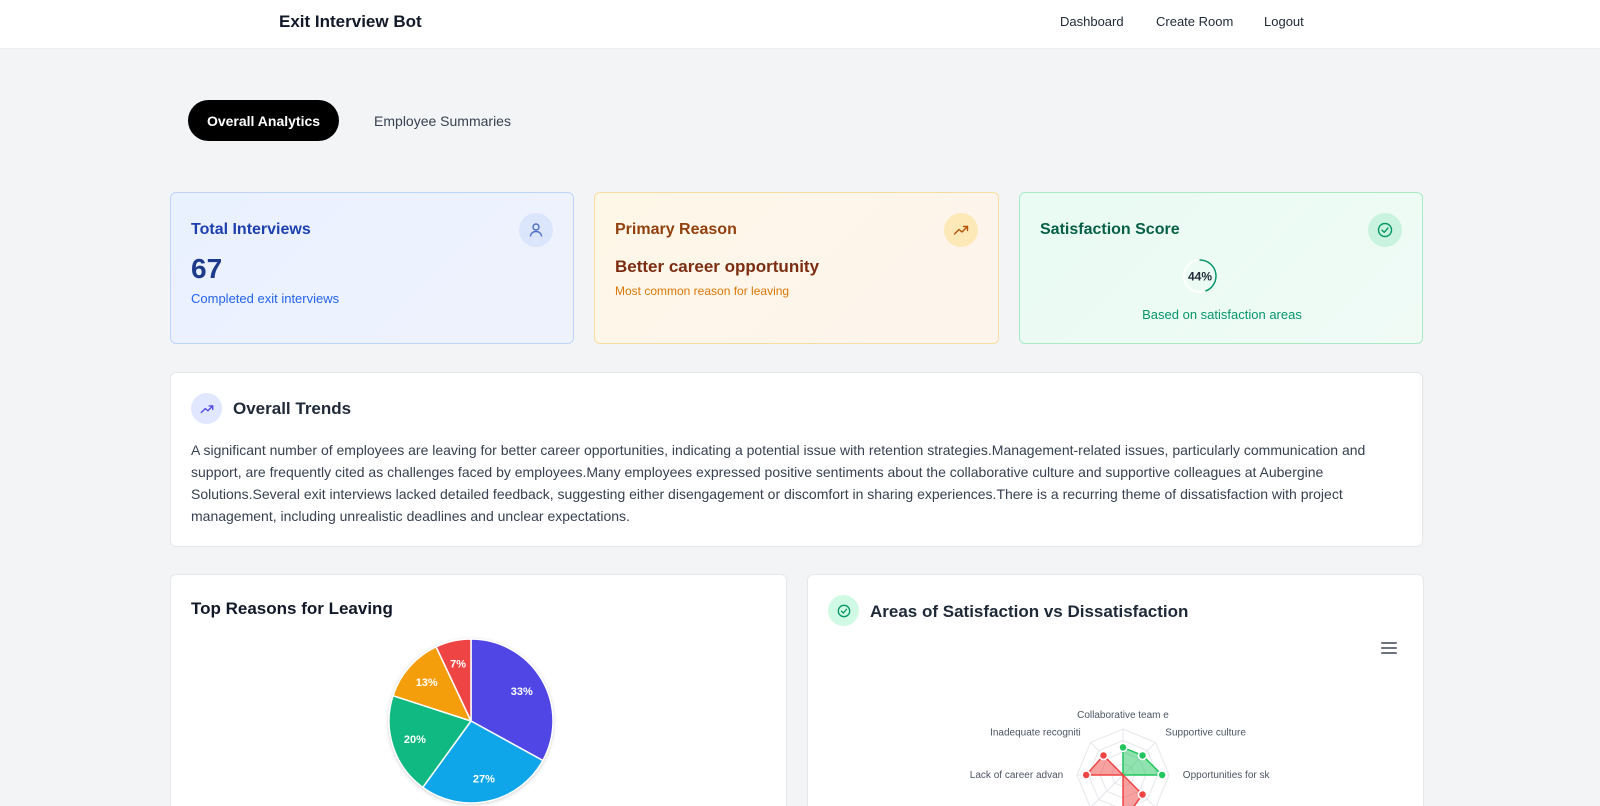 This screenshot has width=1600, height=806. I want to click on primary-reason-title: Primary Reason, so click(676, 229).